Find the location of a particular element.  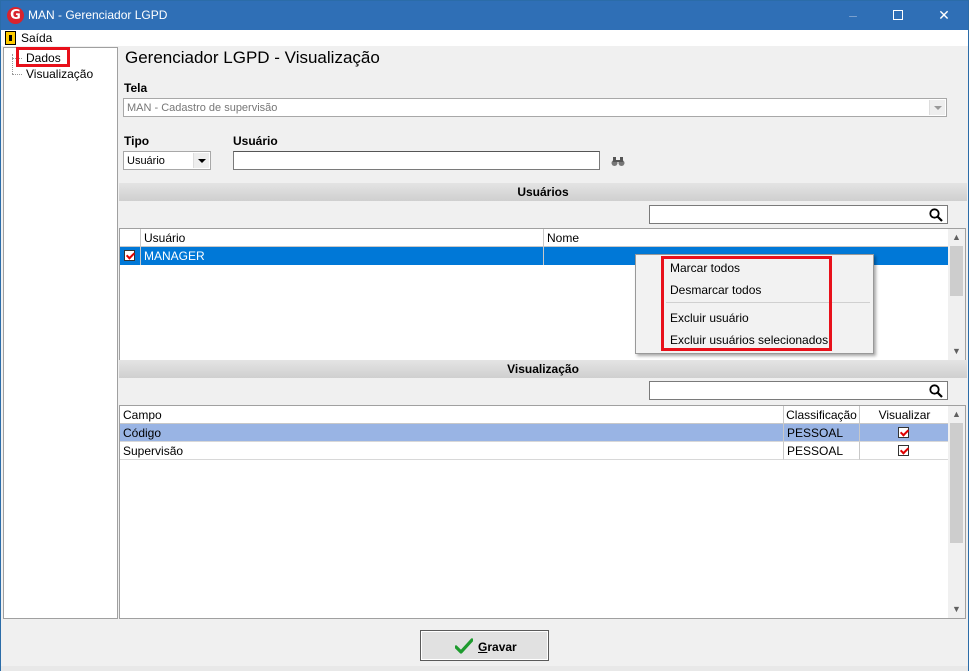

row-campo: Código is located at coordinates (452, 433).